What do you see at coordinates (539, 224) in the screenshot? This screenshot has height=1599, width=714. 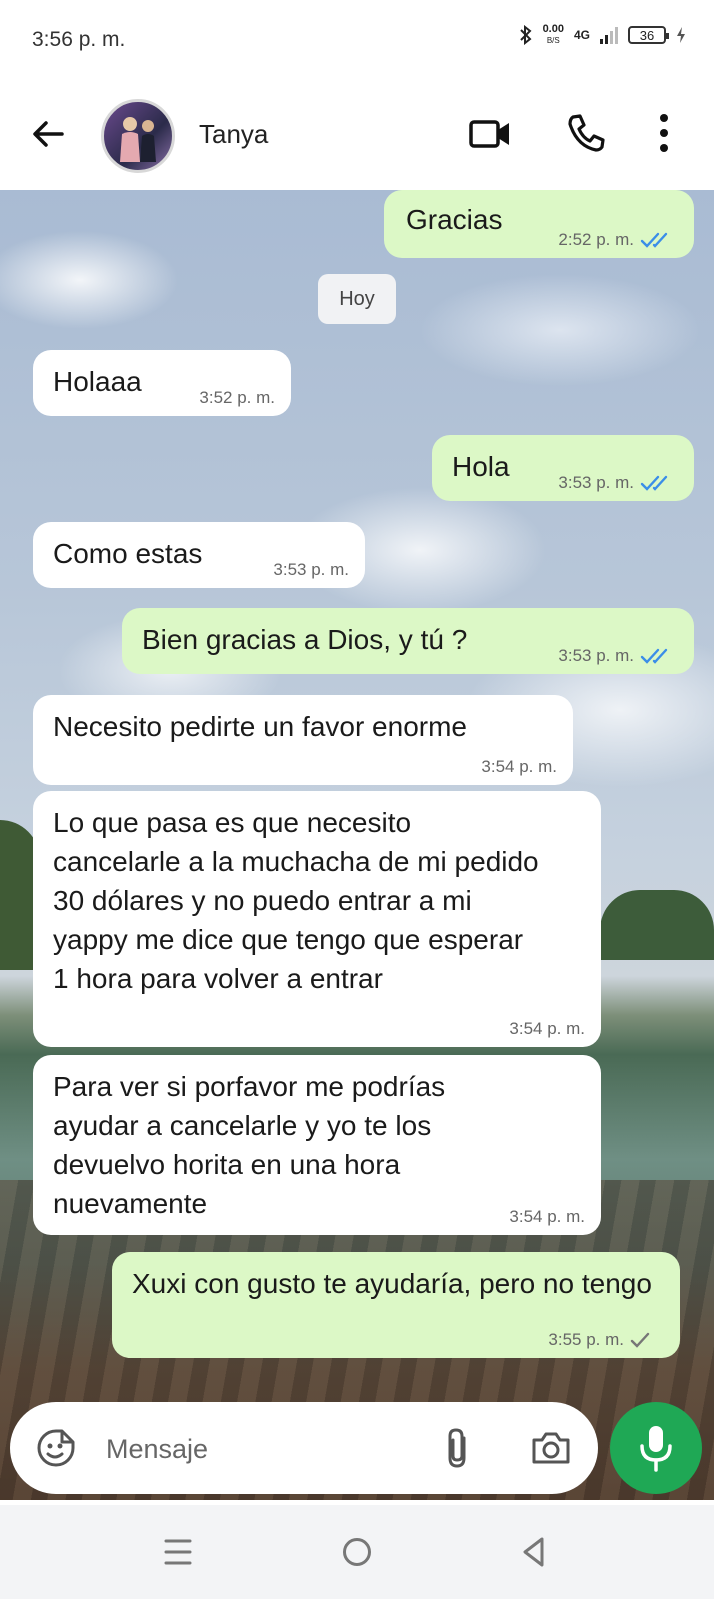 I see `message-bubble-outgoing: Gracias 2:52 p. m.` at bounding box center [539, 224].